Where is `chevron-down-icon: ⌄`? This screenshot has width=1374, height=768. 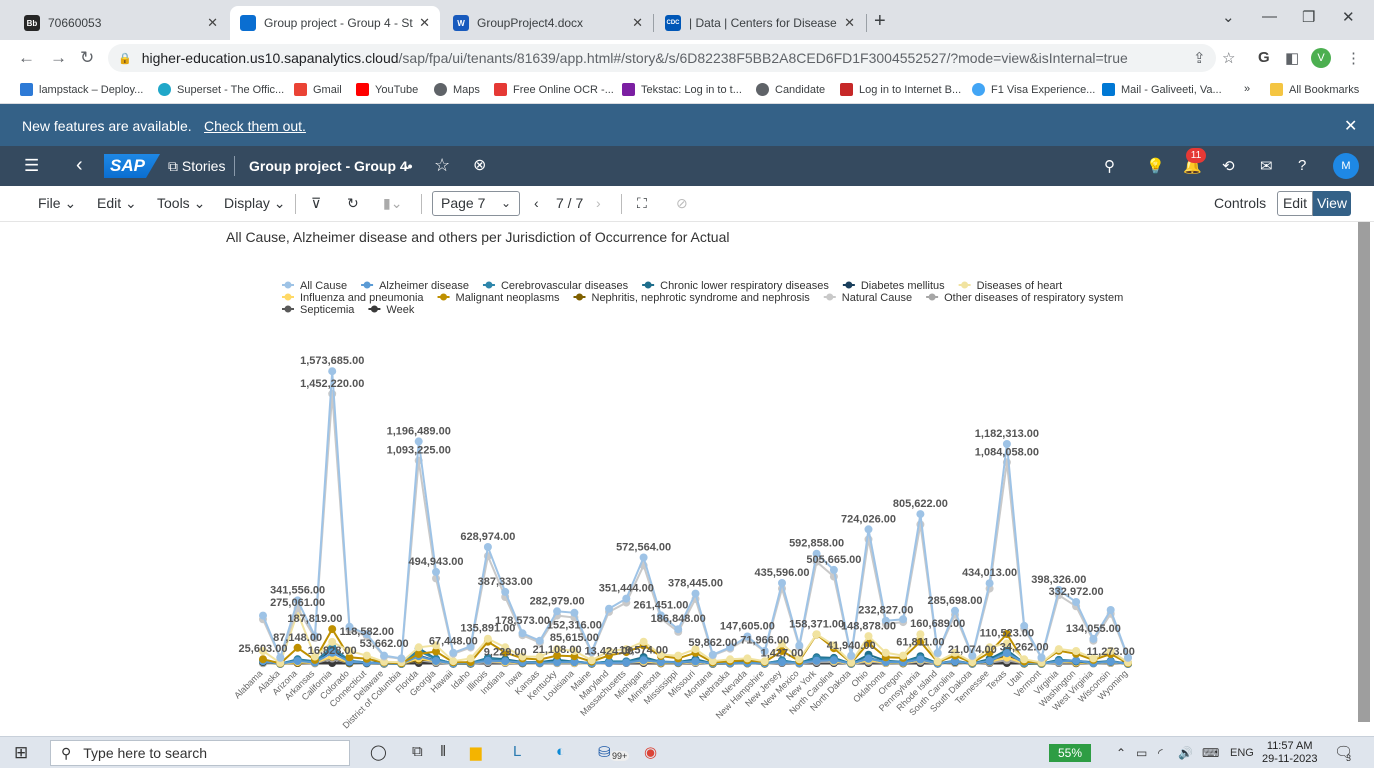 chevron-down-icon: ⌄ is located at coordinates (408, 165).